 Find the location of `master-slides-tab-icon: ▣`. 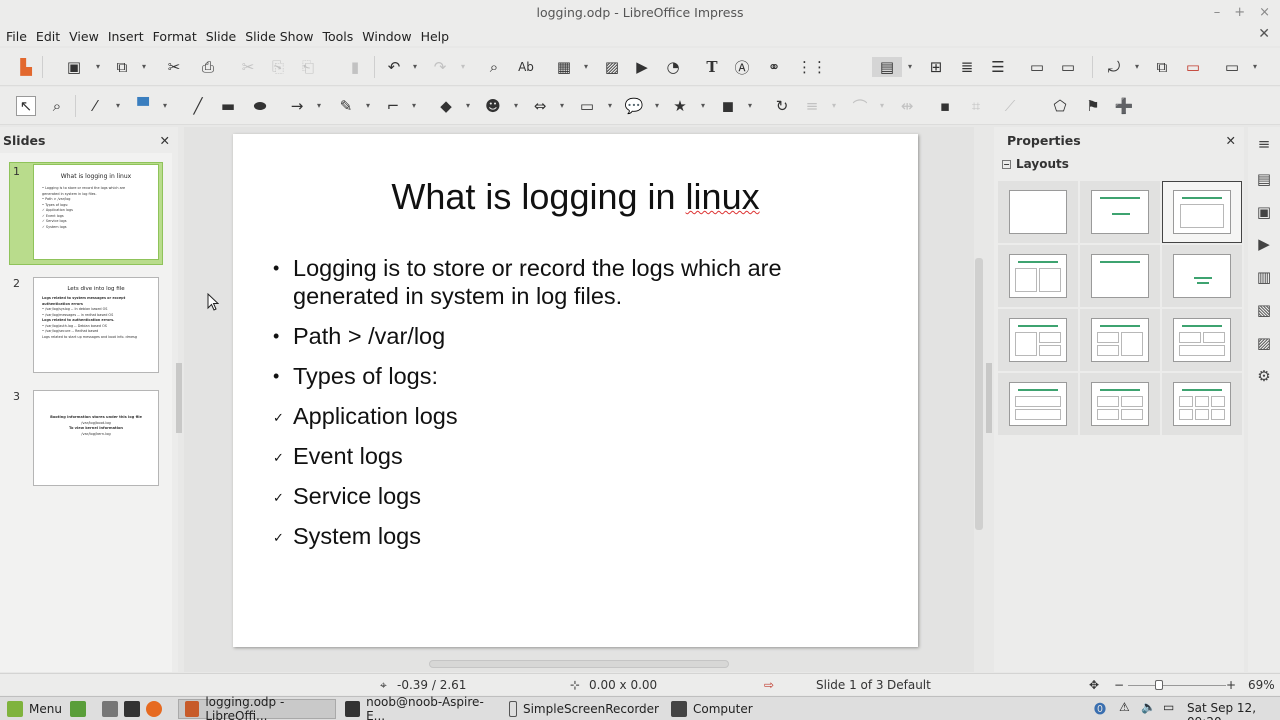

master-slides-tab-icon: ▣ is located at coordinates (1264, 213).